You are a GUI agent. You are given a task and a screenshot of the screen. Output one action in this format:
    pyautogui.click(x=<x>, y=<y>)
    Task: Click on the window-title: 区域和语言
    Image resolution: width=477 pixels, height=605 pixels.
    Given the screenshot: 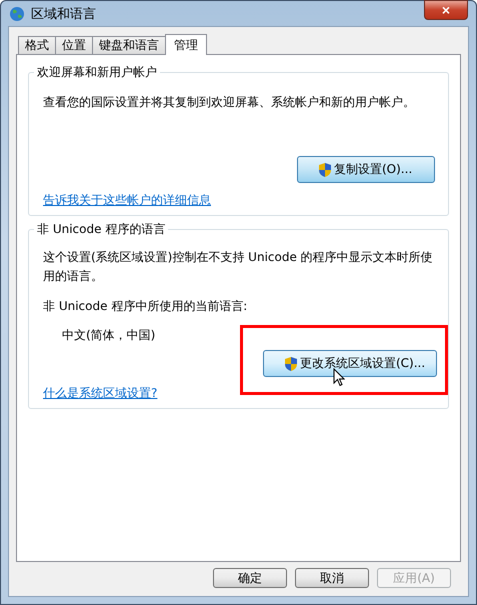 What is the action you would take?
    pyautogui.click(x=64, y=14)
    